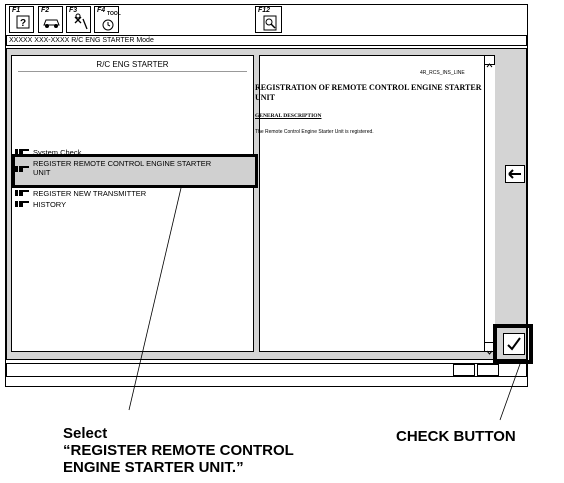  Describe the element at coordinates (108, 25) in the screenshot. I see `tool-clock-icon` at that location.